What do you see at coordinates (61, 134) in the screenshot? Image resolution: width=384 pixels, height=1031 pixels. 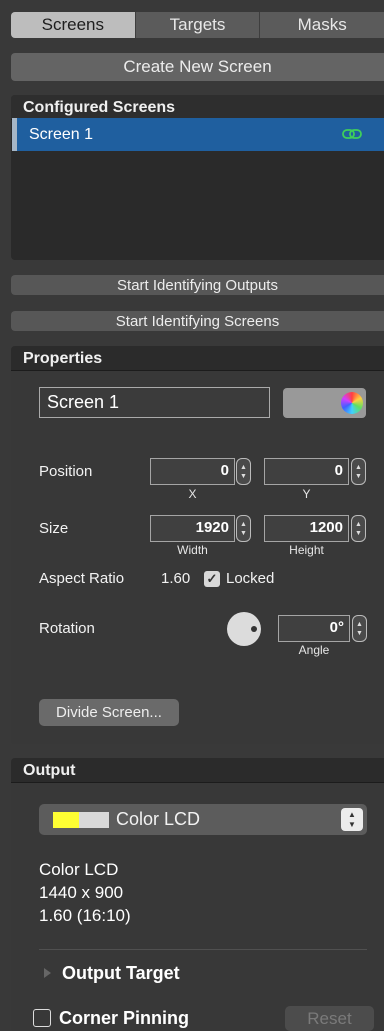 I see `list-item-label: Screen 1` at bounding box center [61, 134].